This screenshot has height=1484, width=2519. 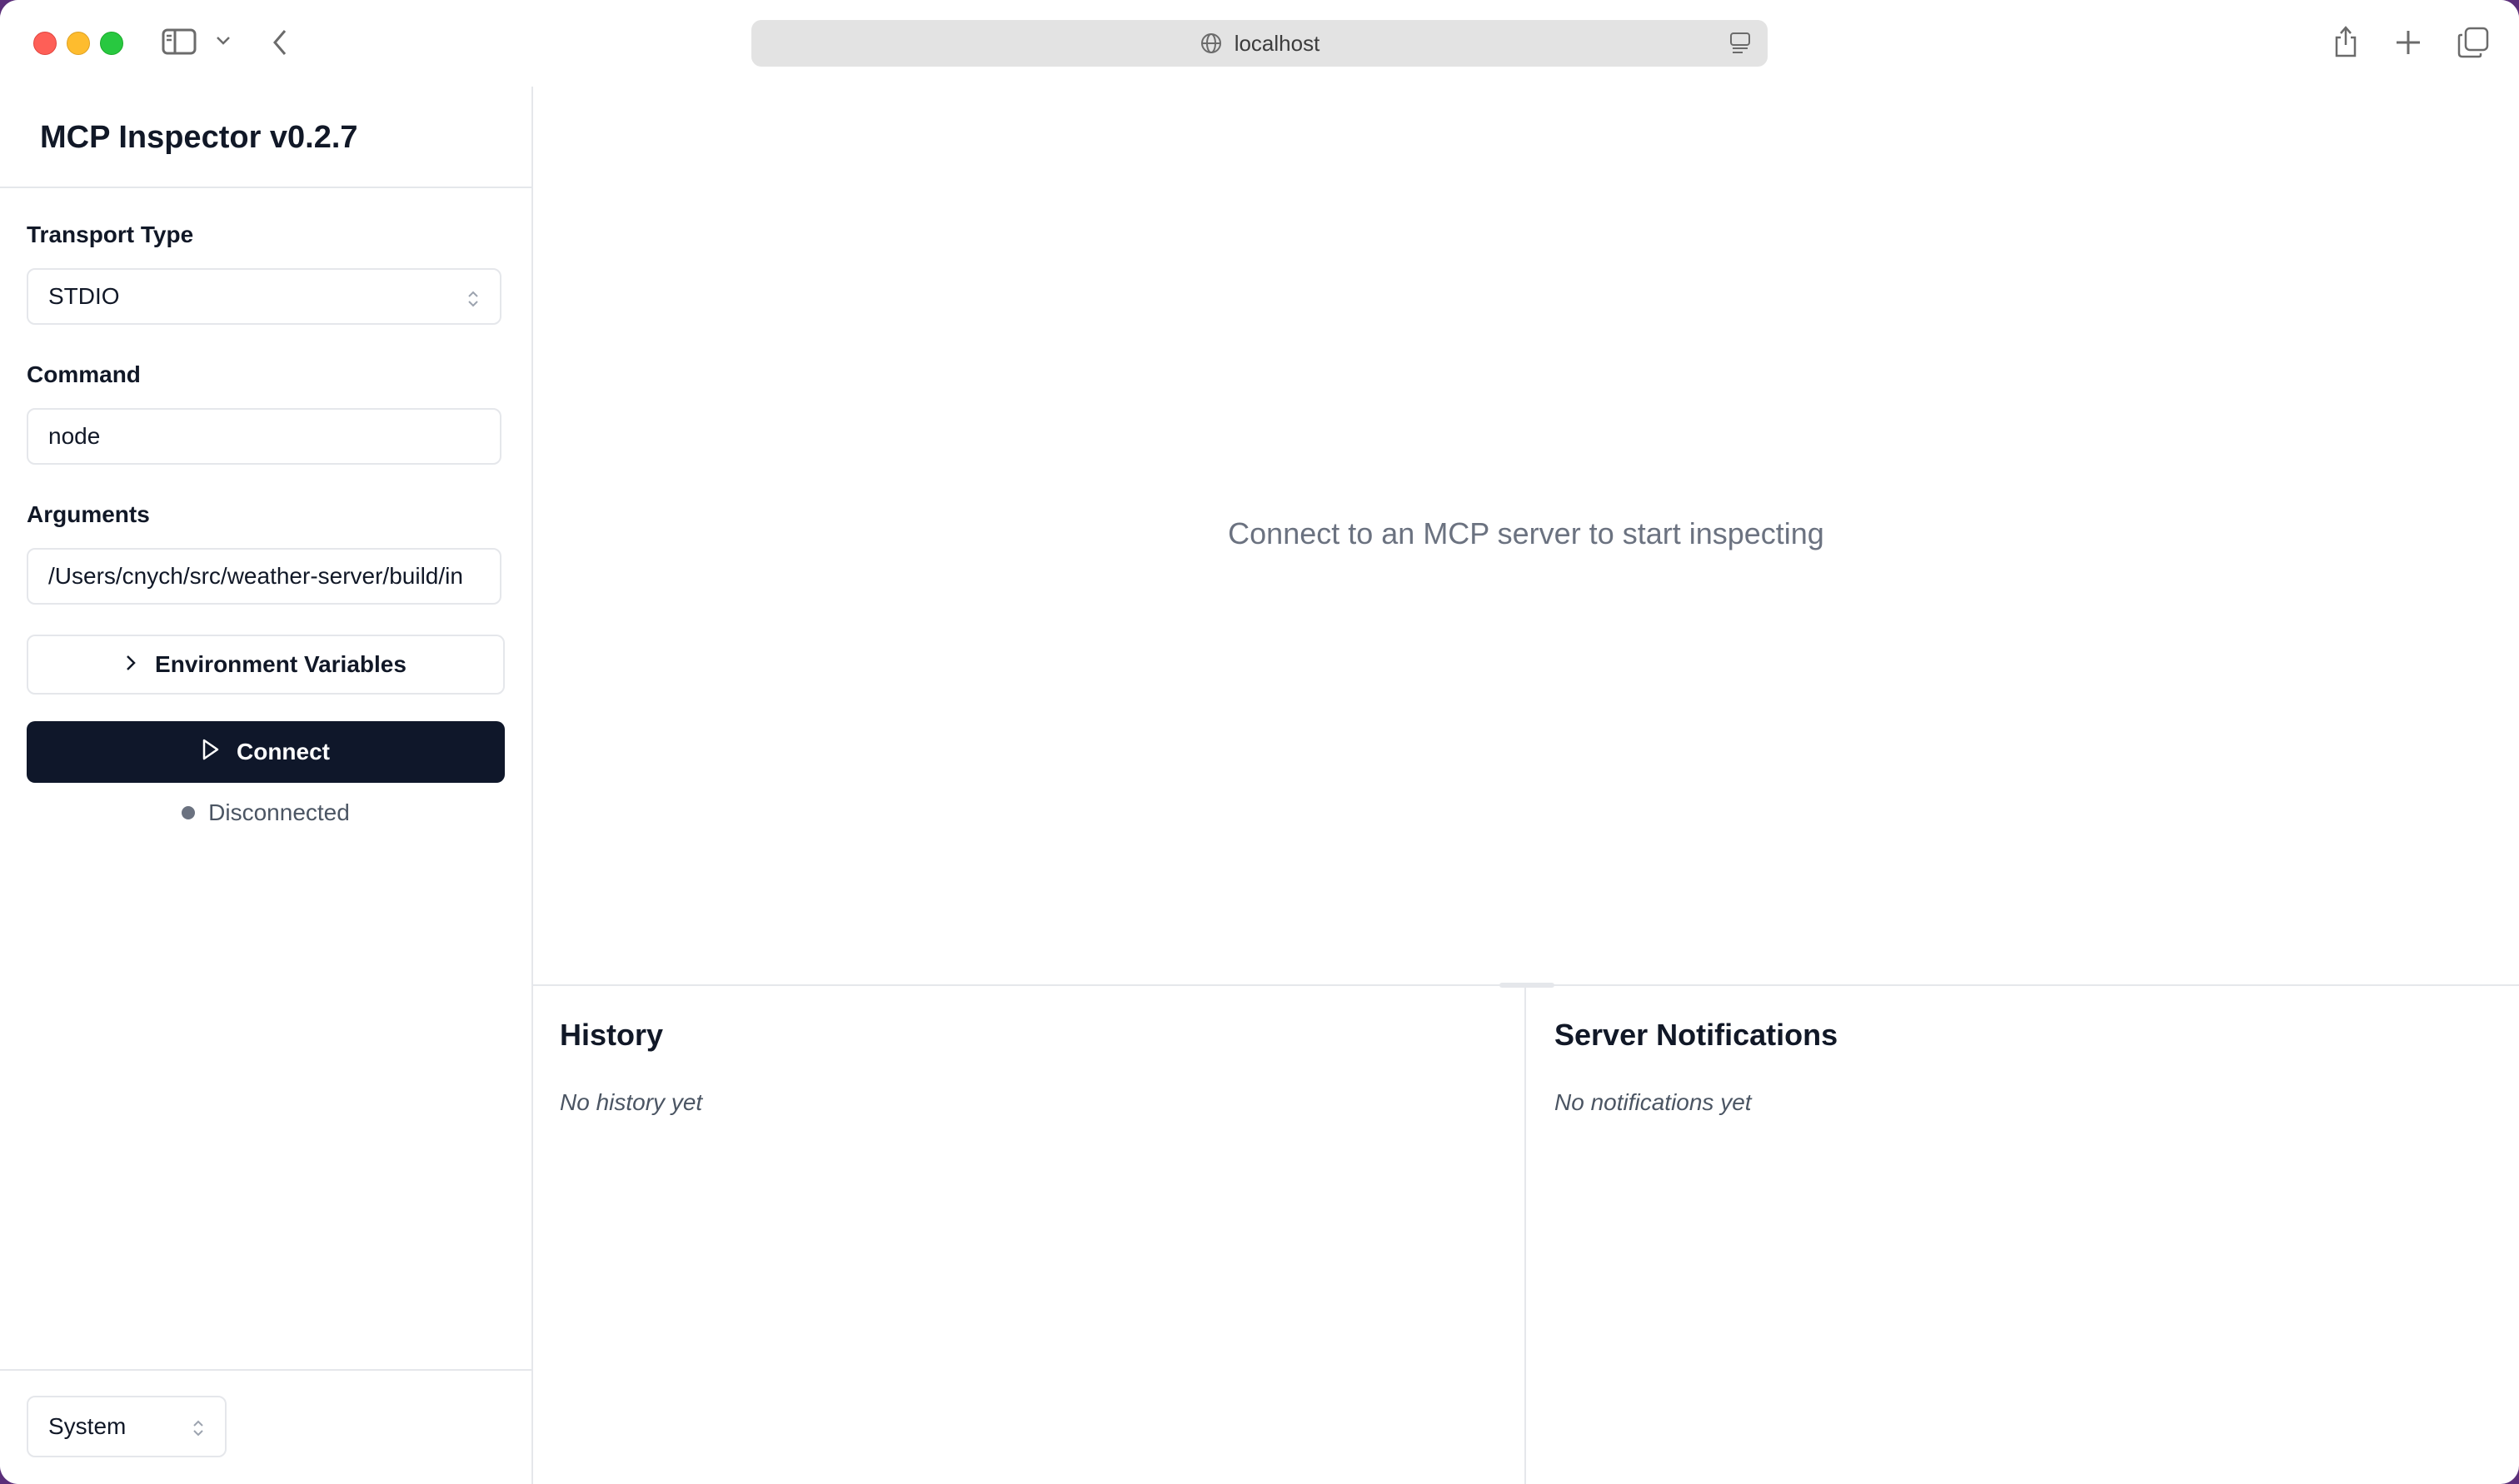 What do you see at coordinates (110, 234) in the screenshot?
I see `transport-type-label: Transport Type` at bounding box center [110, 234].